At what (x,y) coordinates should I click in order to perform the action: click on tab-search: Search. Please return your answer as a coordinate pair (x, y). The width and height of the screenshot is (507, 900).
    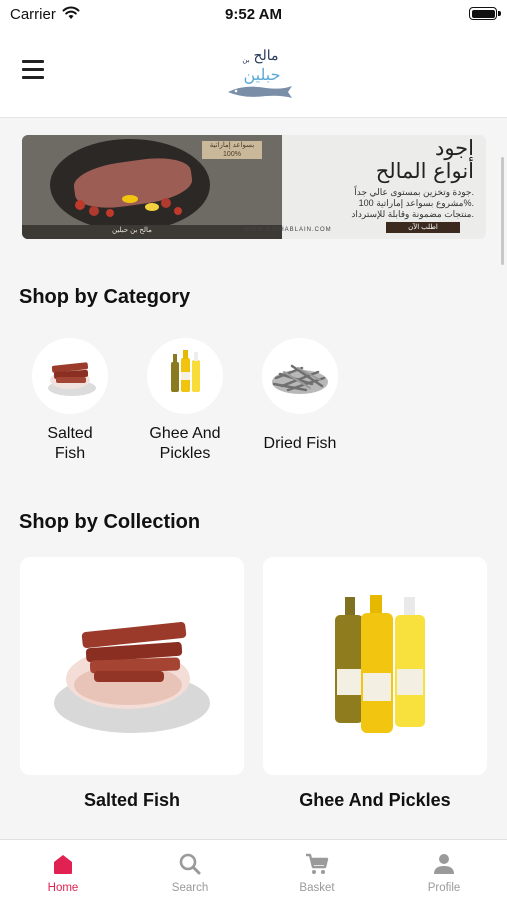
    Looking at the image, I should click on (190, 870).